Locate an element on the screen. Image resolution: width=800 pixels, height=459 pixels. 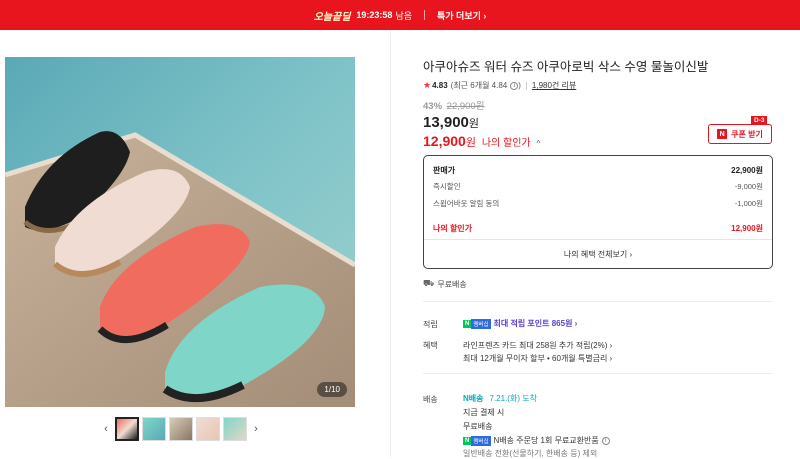
chevron-up-icon: ^ is located at coordinates (538, 143).